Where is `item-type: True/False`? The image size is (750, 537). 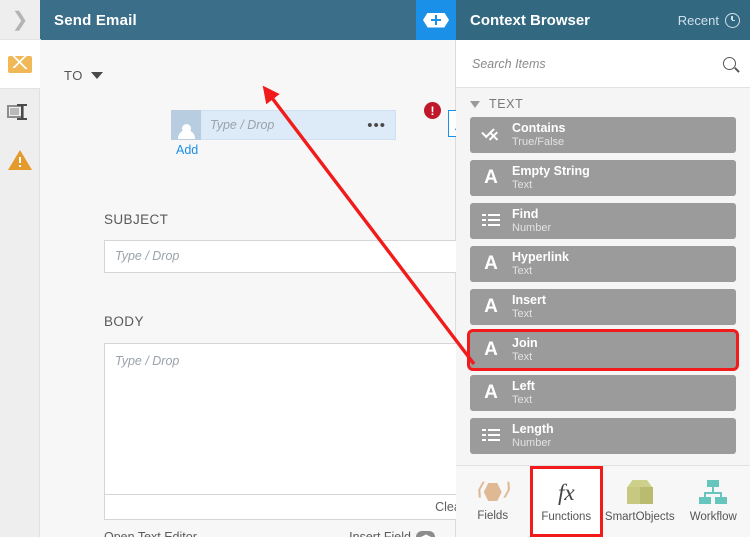
item-type: True/False is located at coordinates (538, 141).